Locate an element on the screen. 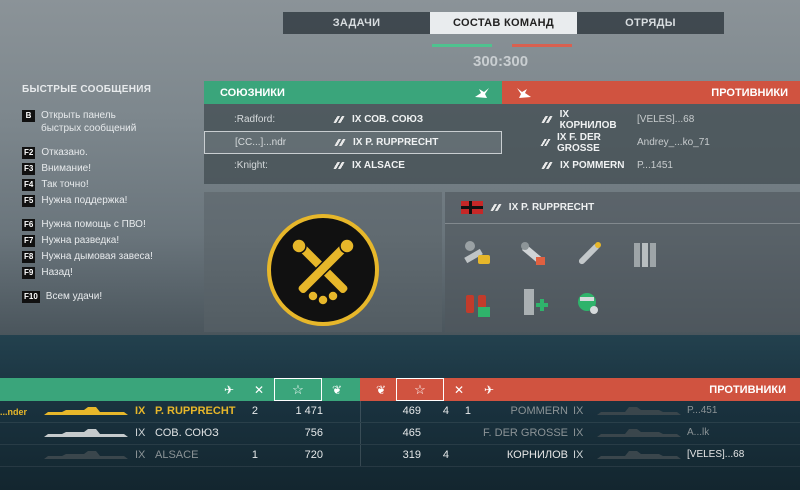 This screenshot has height=490, width=800. hotkey-badge: F3 is located at coordinates (29, 169).